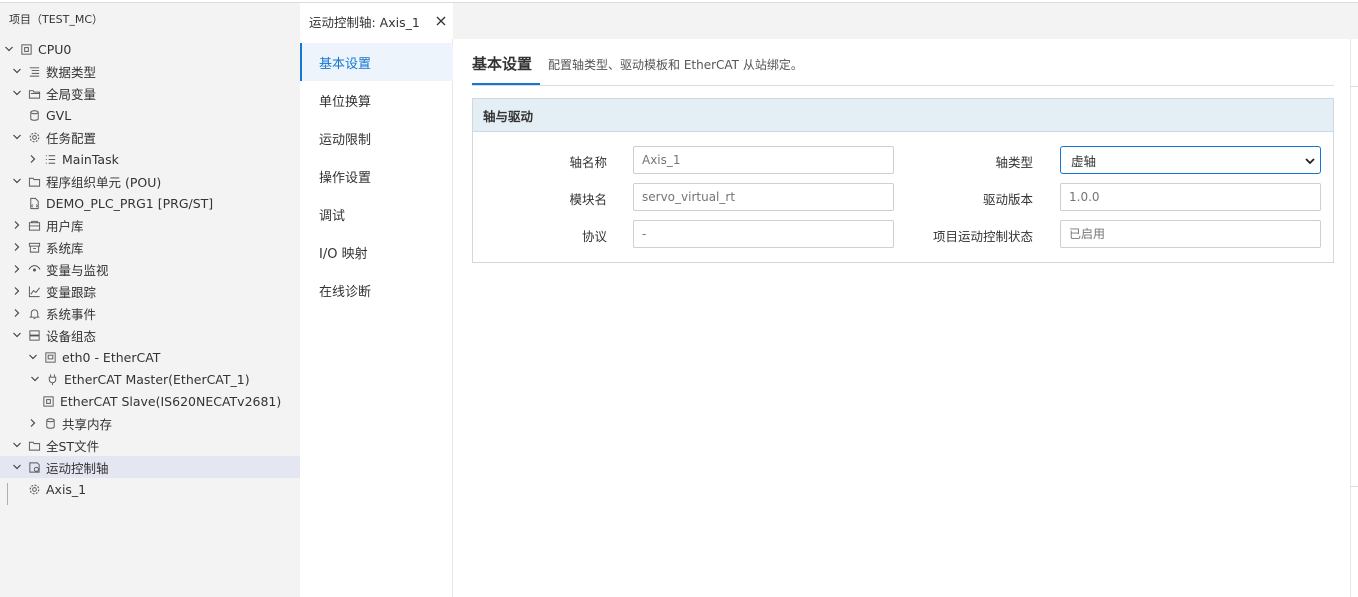 Image resolution: width=1358 pixels, height=597 pixels. What do you see at coordinates (502, 64) in the screenshot?
I see `page-title: 基本设置` at bounding box center [502, 64].